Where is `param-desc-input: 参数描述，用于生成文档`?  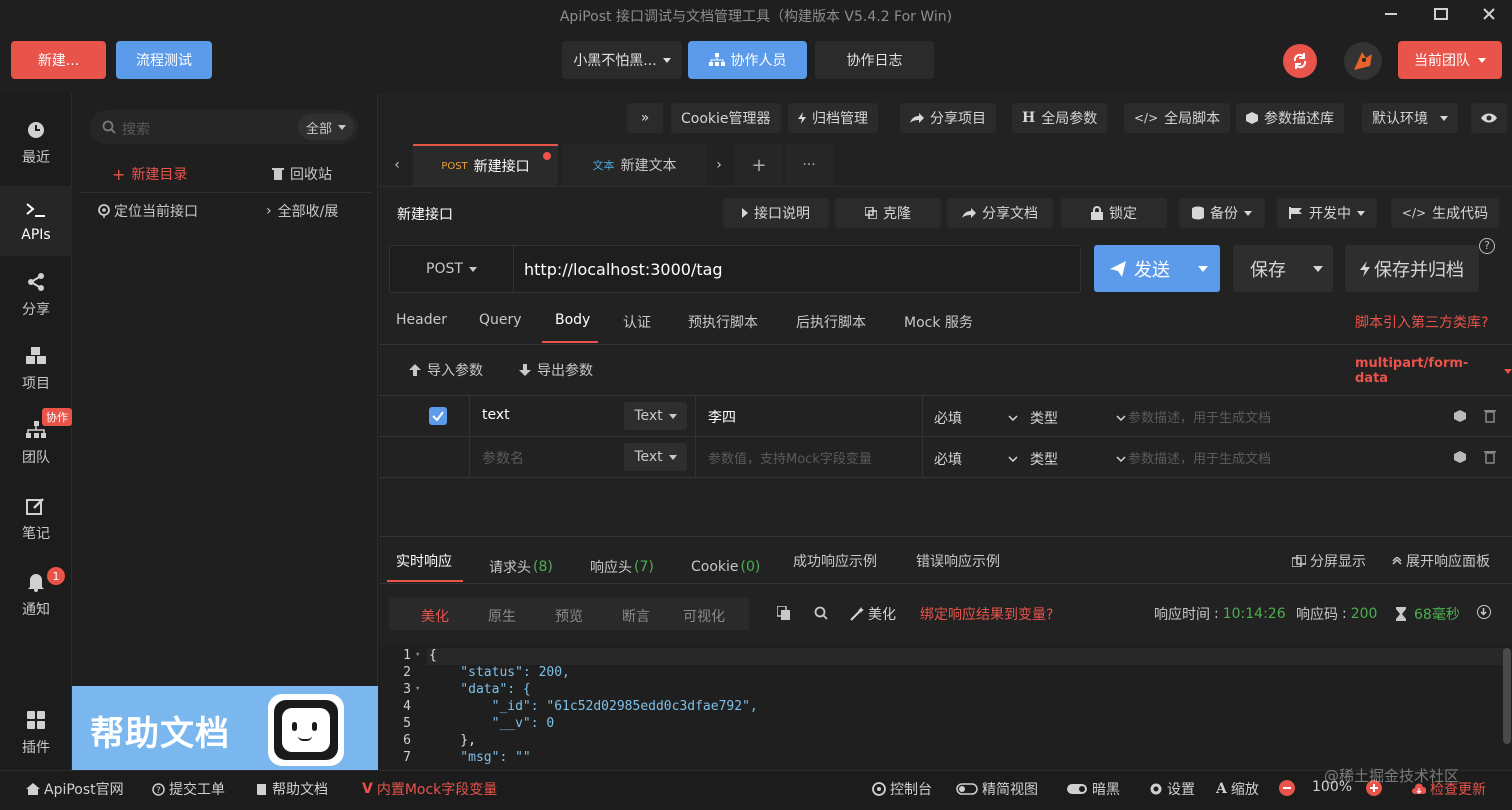 param-desc-input: 参数描述，用于生成文档 is located at coordinates (1199, 416).